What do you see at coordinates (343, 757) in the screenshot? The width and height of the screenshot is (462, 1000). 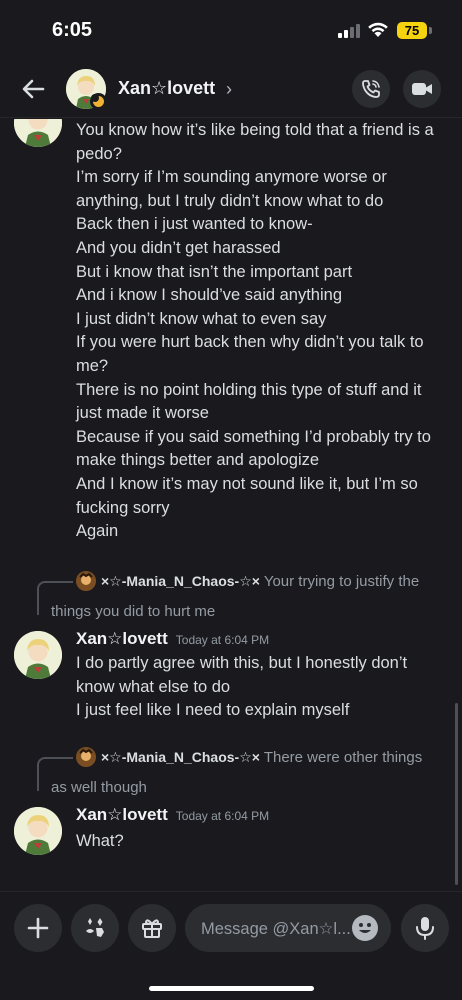 I see `reply-text: There were other things` at bounding box center [343, 757].